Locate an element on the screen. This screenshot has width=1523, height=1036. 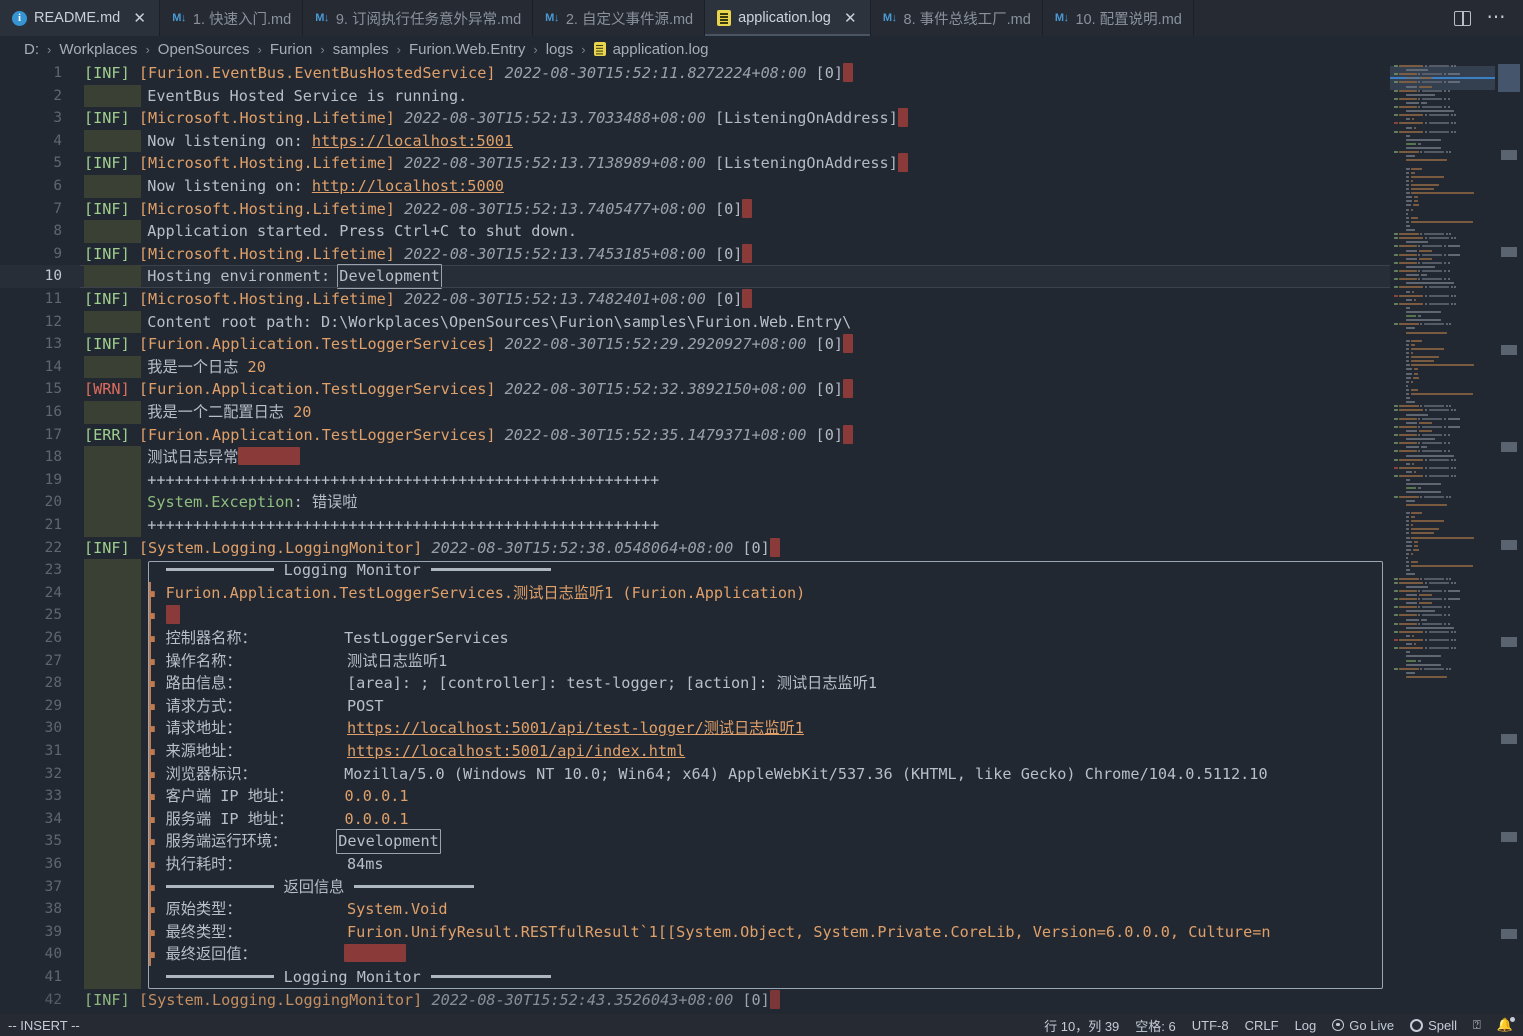
log-line: 26 ▪ 控制器名称： TestLoggerServices is located at coordinates (761, 638).